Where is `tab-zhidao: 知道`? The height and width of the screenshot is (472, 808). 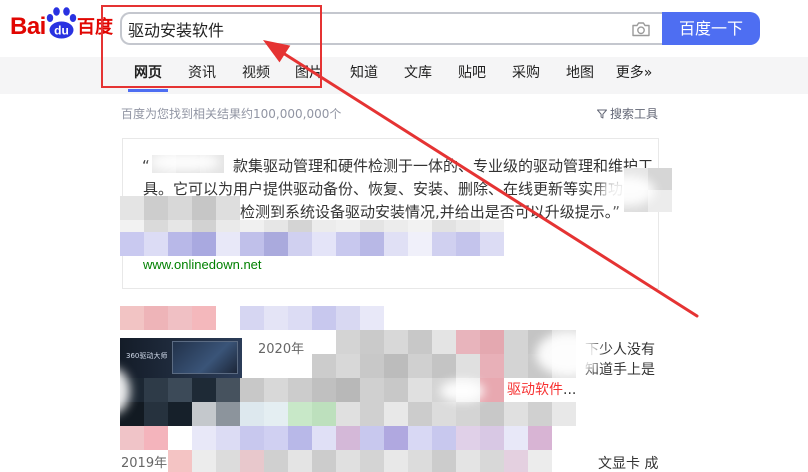
tab-zhidao: 知道 is located at coordinates (364, 78).